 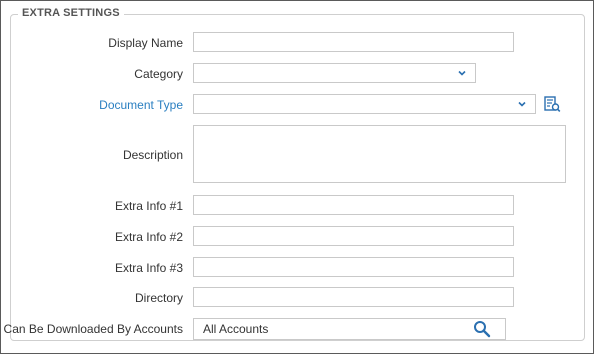 What do you see at coordinates (145, 43) in the screenshot?
I see `display-name-label: Display Name` at bounding box center [145, 43].